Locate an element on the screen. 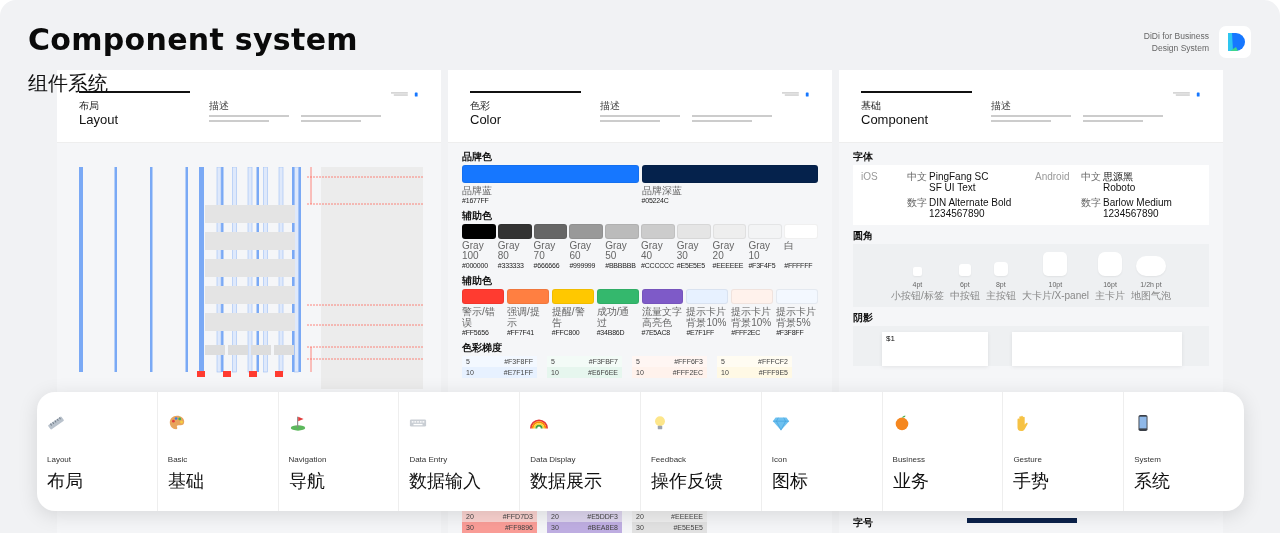  platform-name: iOS is located at coordinates (870, 177).